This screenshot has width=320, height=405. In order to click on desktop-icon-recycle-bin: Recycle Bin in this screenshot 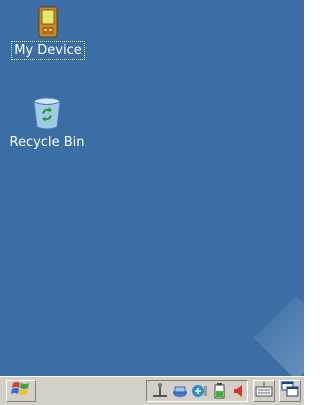, I will do `click(47, 123)`.